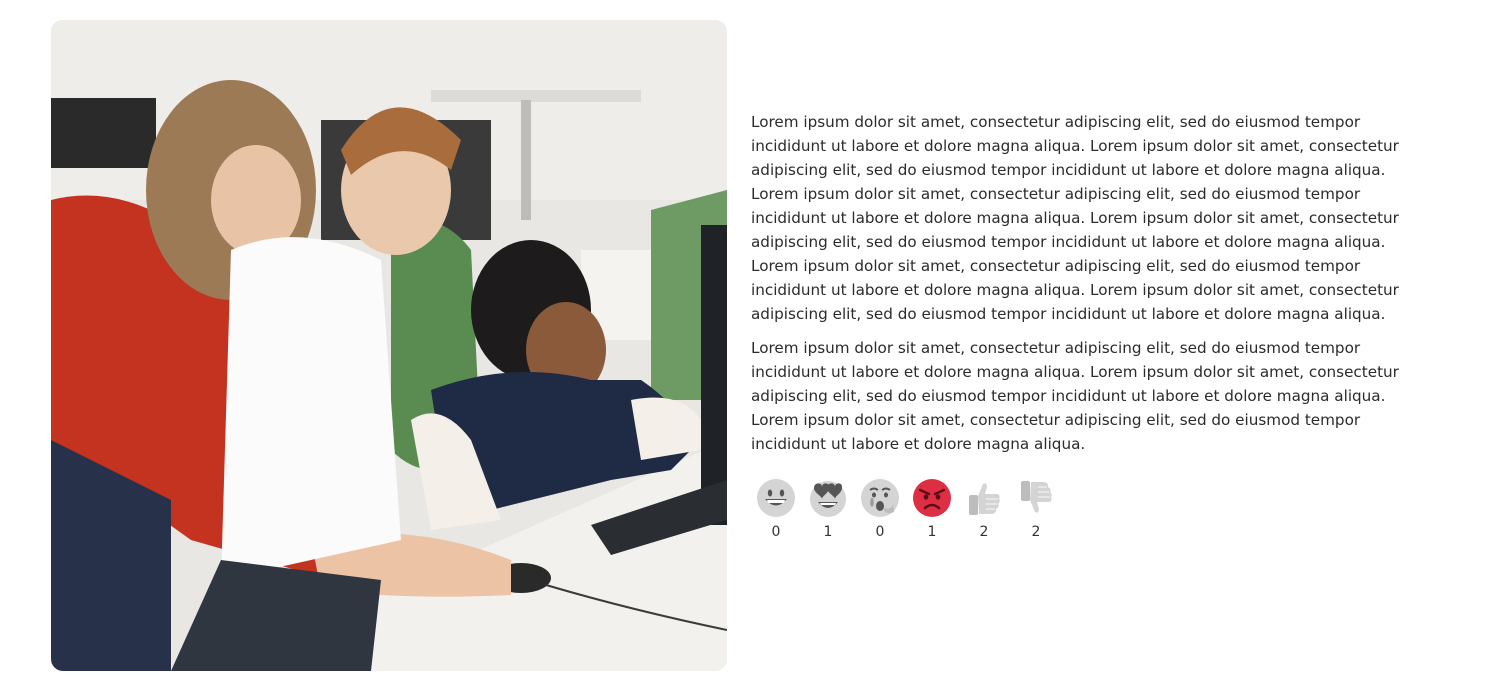 The image size is (1486, 693). I want to click on reaction-angry: 1, so click(932, 509).